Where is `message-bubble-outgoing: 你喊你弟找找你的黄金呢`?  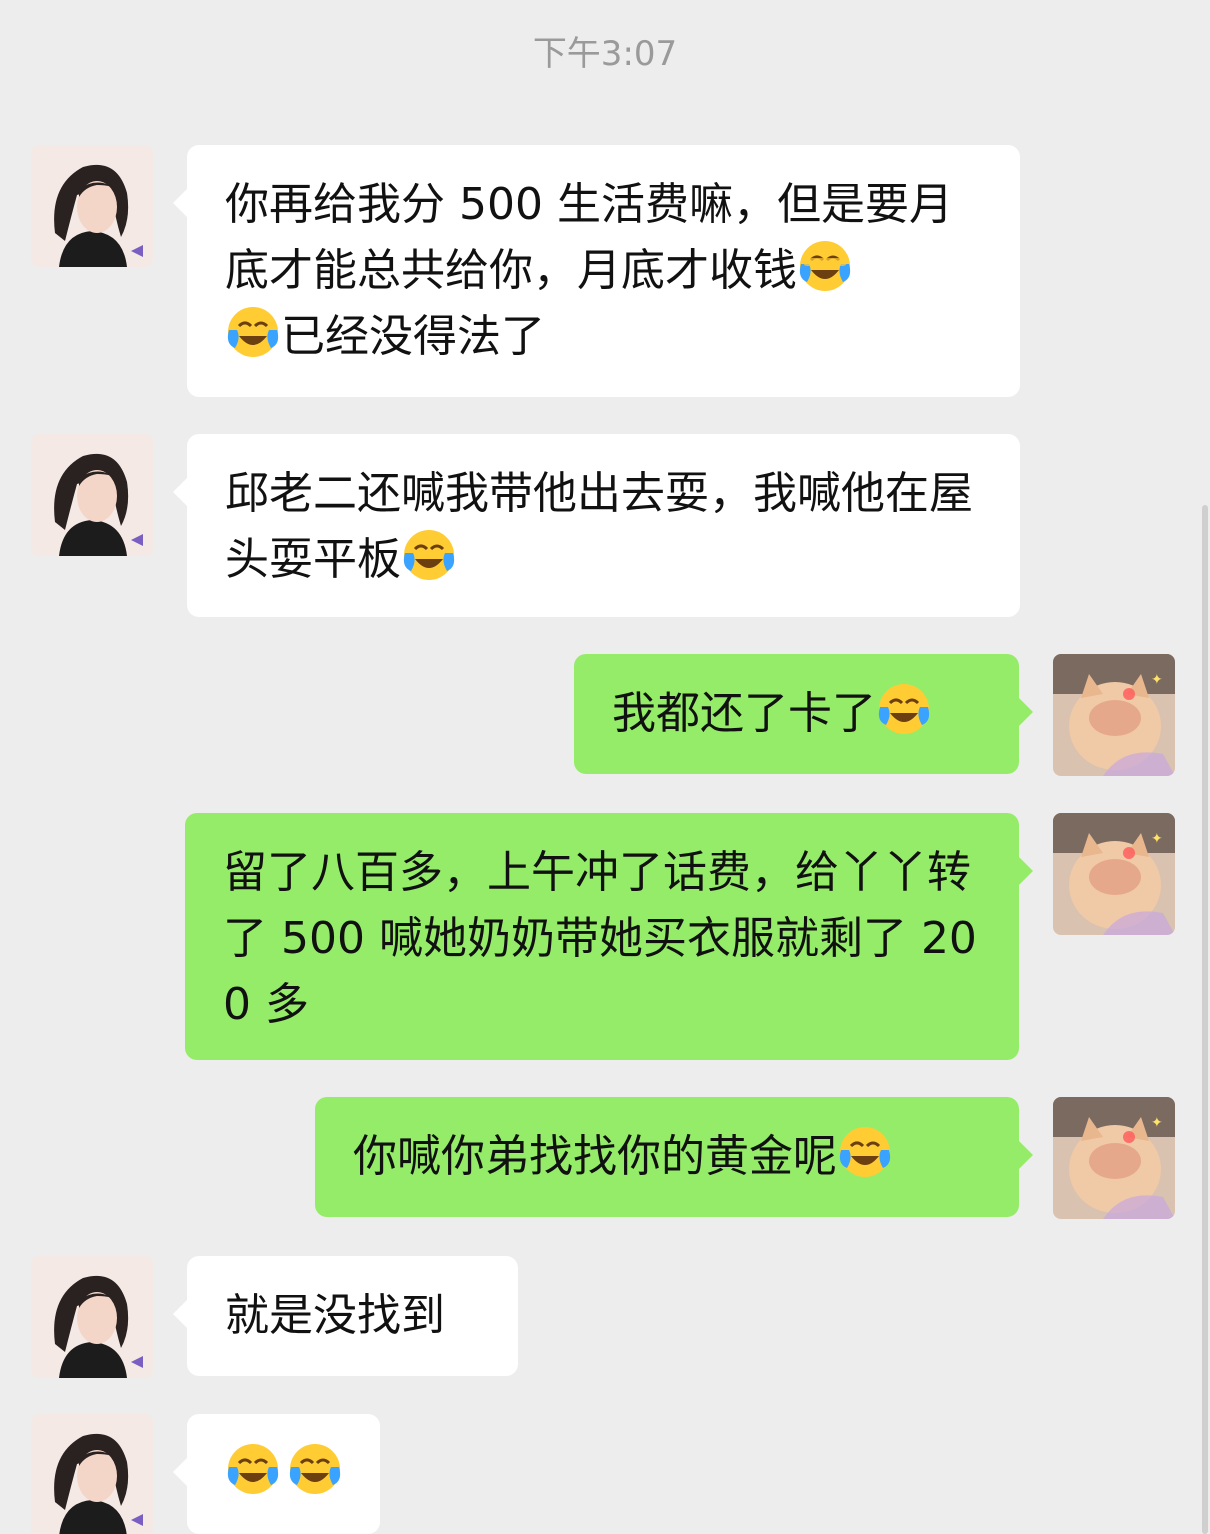 message-bubble-outgoing: 你喊你弟找找你的黄金呢 is located at coordinates (674, 1157).